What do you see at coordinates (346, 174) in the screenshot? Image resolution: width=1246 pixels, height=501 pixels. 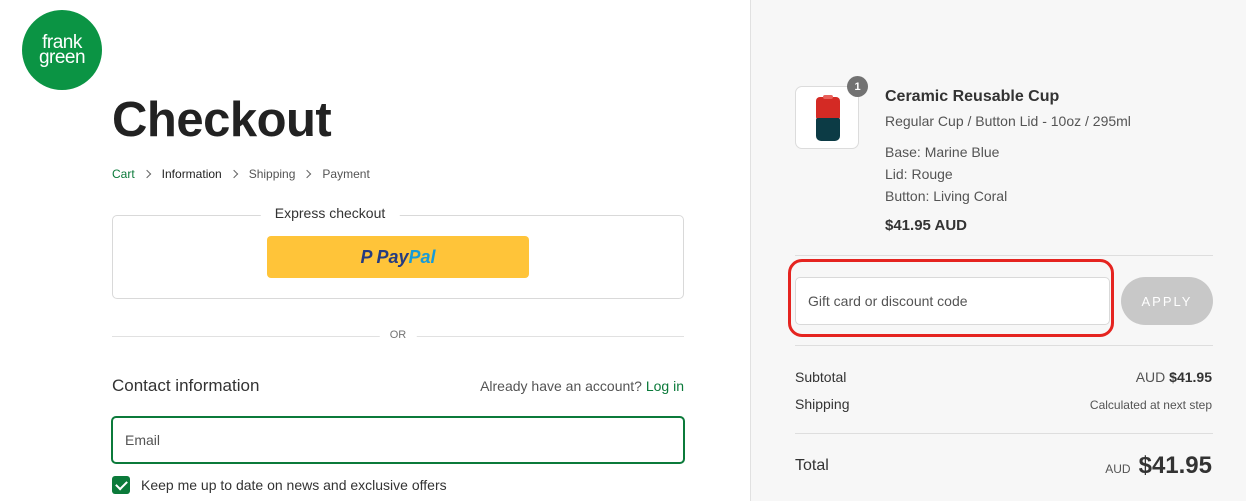 I see `breadcrumb-payment: Payment` at bounding box center [346, 174].